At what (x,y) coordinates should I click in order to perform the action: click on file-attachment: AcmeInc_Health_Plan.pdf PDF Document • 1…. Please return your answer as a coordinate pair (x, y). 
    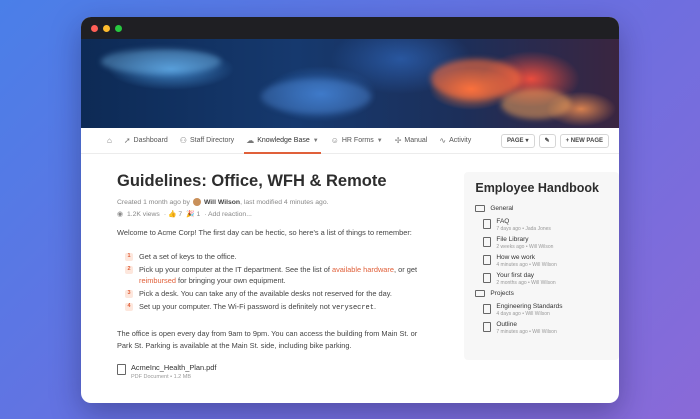
    Looking at the image, I should click on (268, 371).